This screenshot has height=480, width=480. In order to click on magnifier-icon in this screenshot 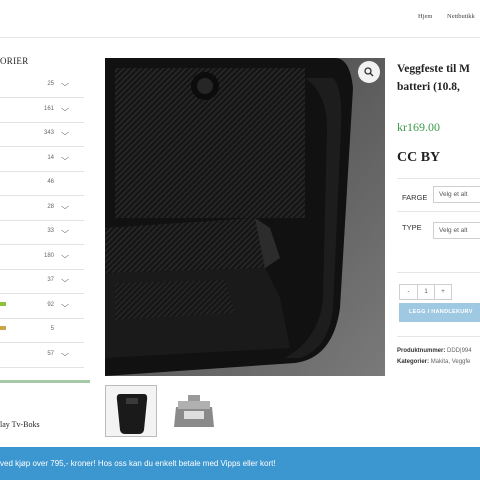, I will do `click(369, 72)`.